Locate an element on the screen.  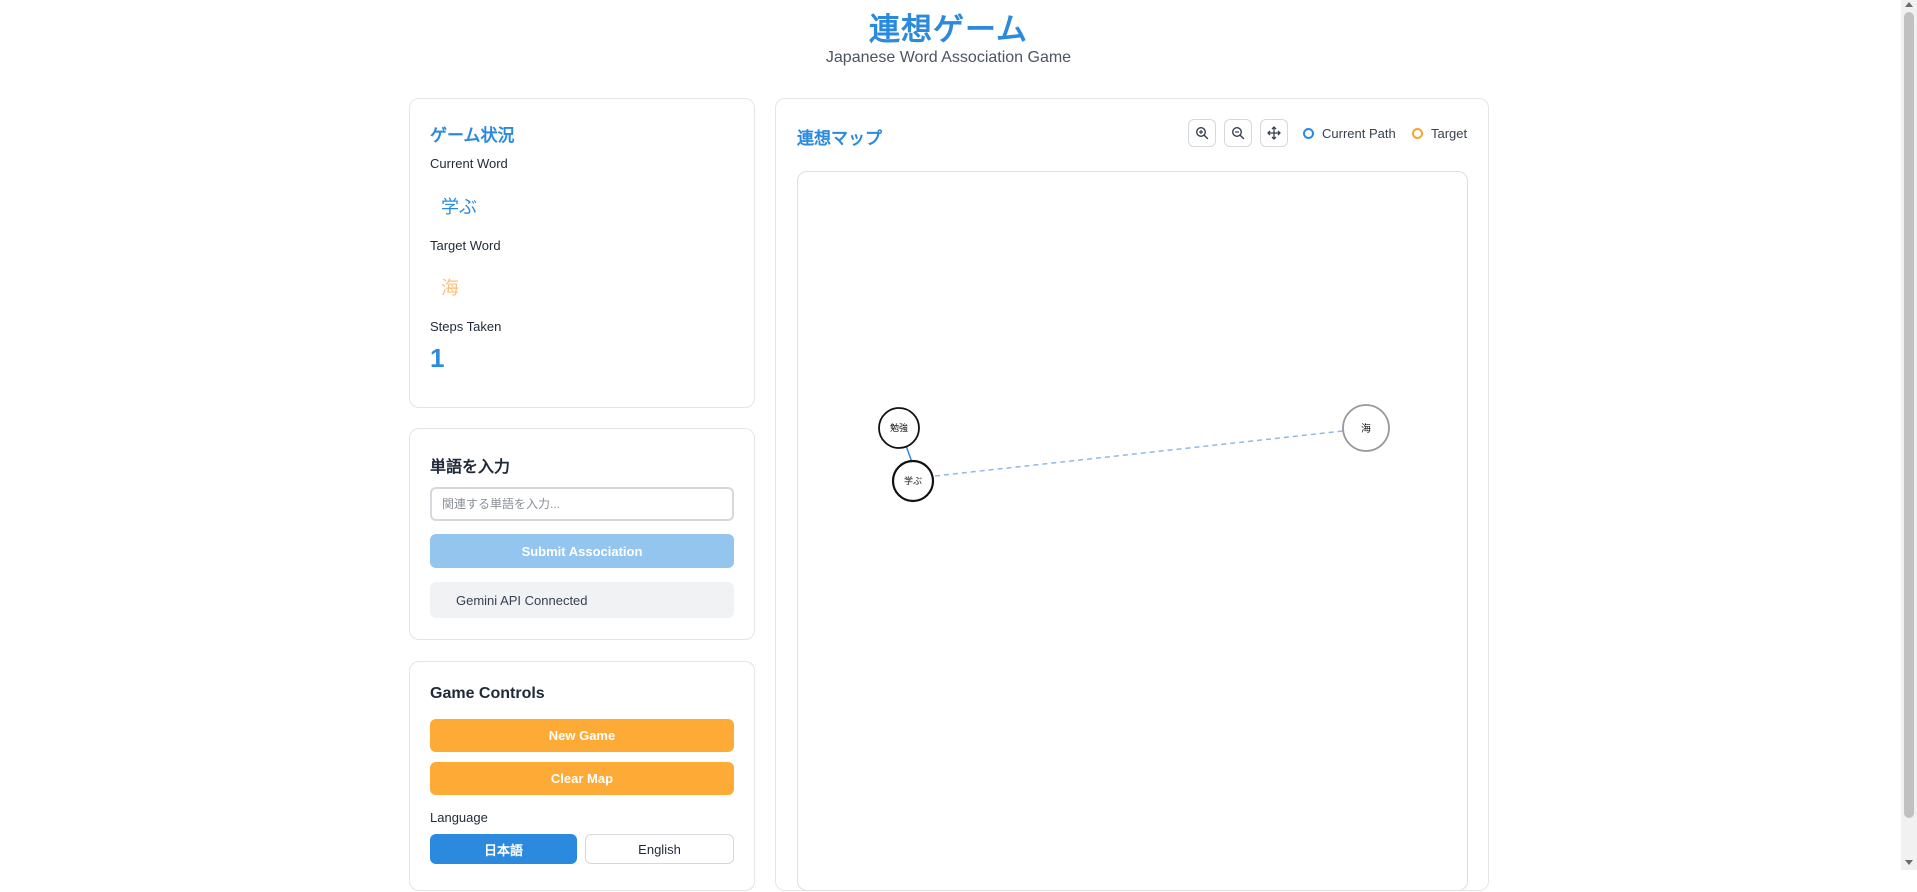
zoom-out-button is located at coordinates (1238, 133).